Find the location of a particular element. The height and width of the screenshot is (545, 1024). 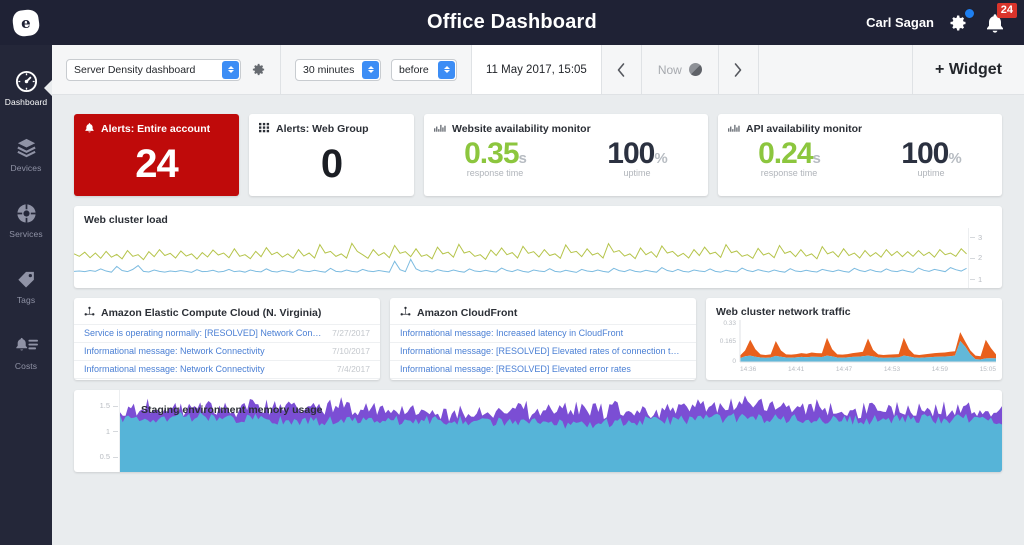

logo-wrap: e is located at coordinates (26, 22).